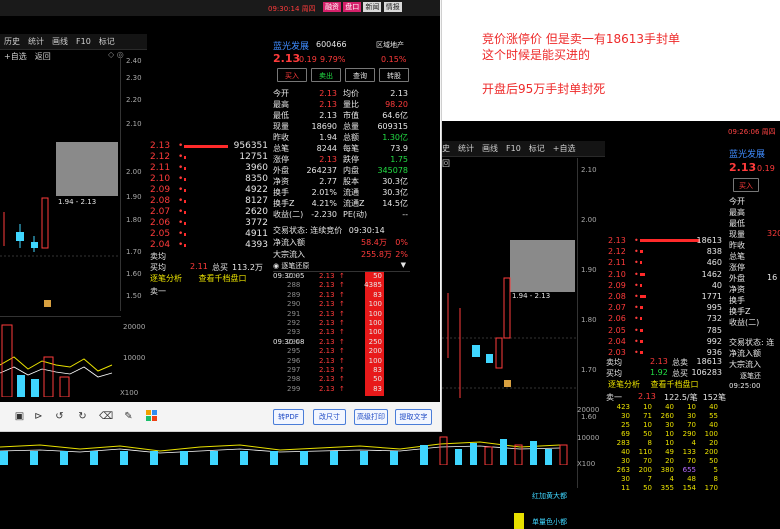 The height and width of the screenshot is (529, 780). I want to click on tab-margin: 融资, so click(332, 7).